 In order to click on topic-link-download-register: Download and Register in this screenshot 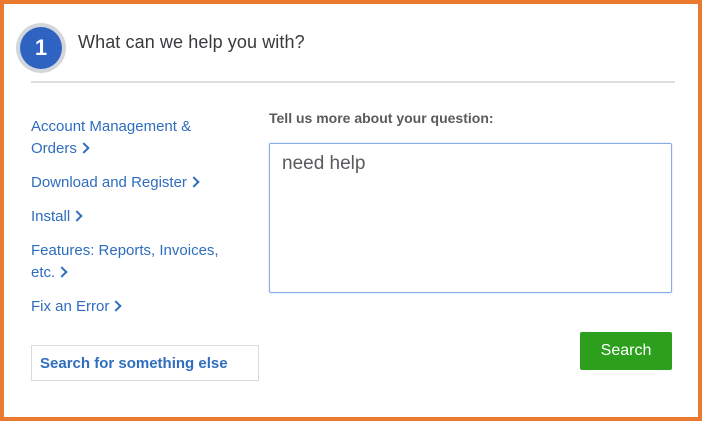, I will do `click(131, 183)`.